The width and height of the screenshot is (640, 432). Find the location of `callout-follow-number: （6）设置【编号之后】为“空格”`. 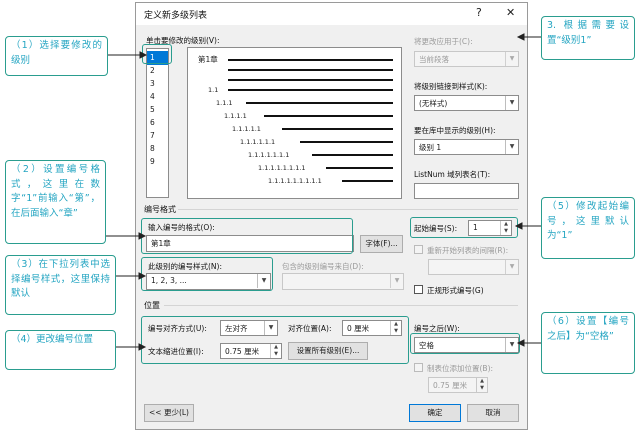

callout-follow-number: （6）设置【编号之后】为“空格” is located at coordinates (588, 343).